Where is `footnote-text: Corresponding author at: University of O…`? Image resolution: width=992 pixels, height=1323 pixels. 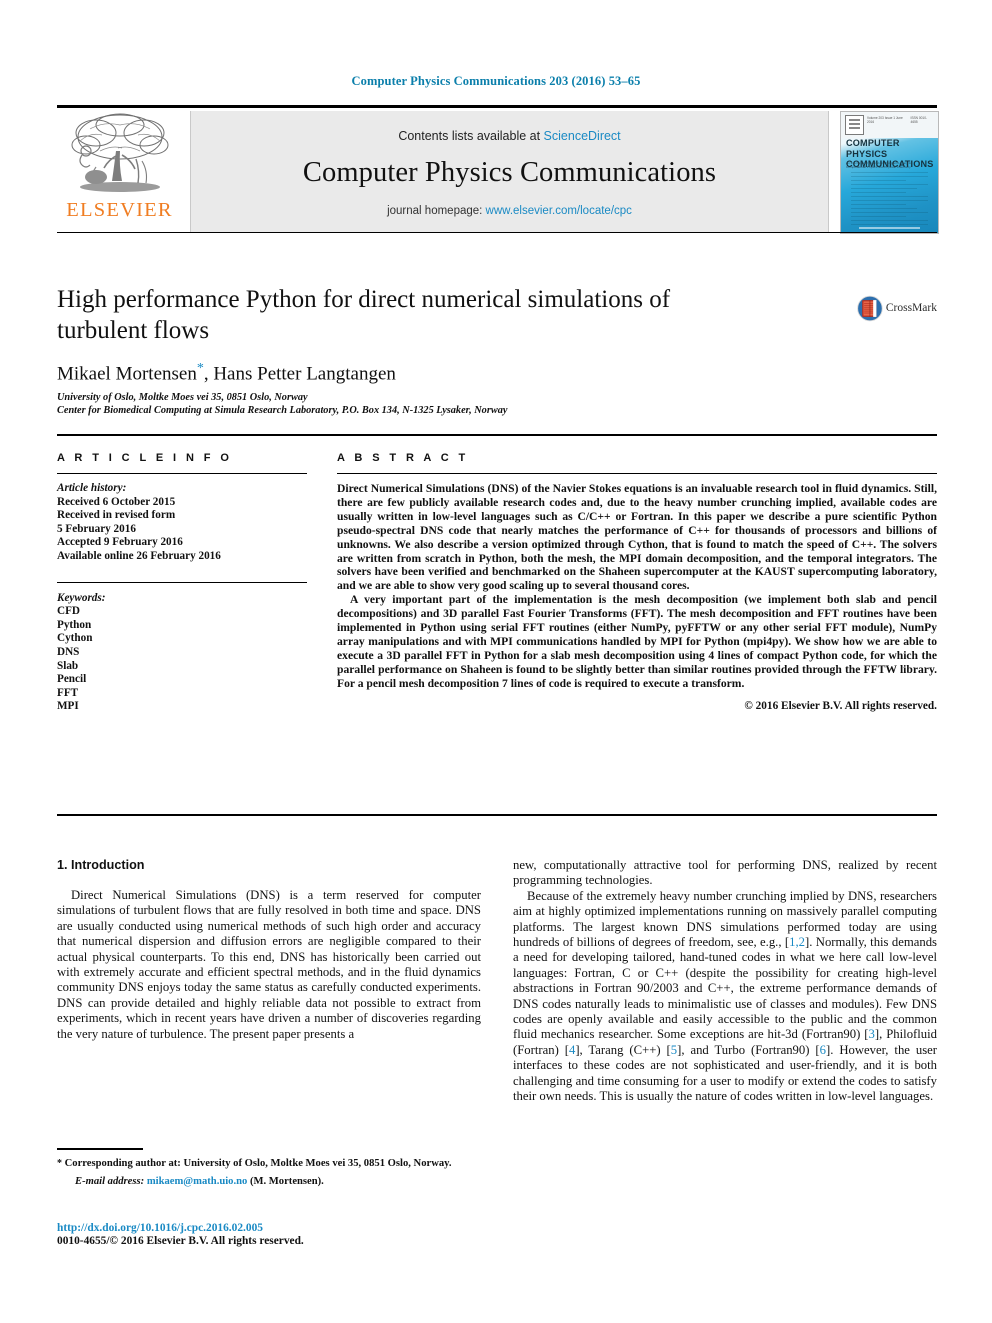
footnote-text: Corresponding author at: University of O… is located at coordinates (257, 1163).